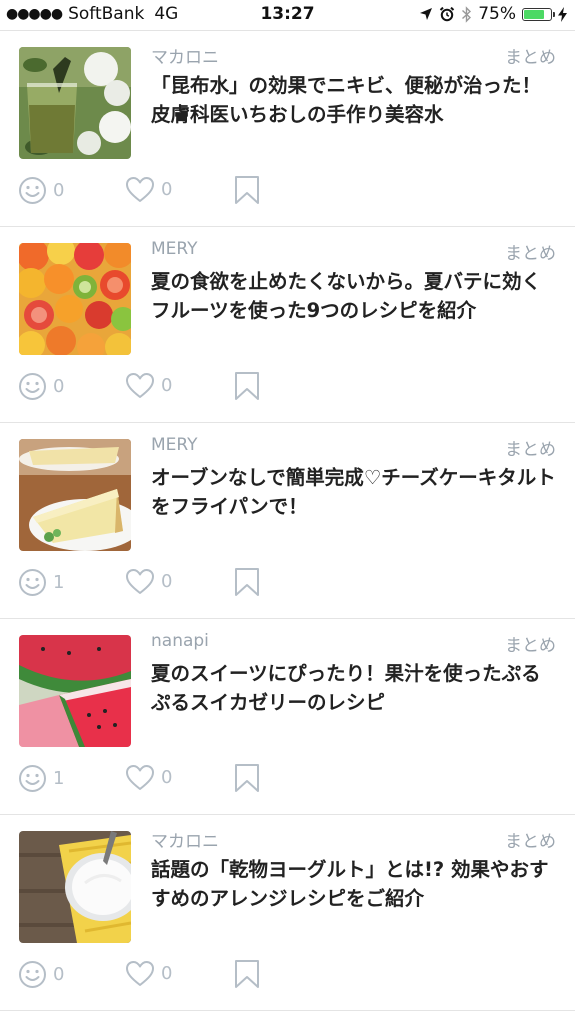  What do you see at coordinates (354, 100) in the screenshot?
I see `article-title: 「昆布水」の効果でニキビ、便秘が治った！皮膚科医いちおしの手作り美容水` at bounding box center [354, 100].